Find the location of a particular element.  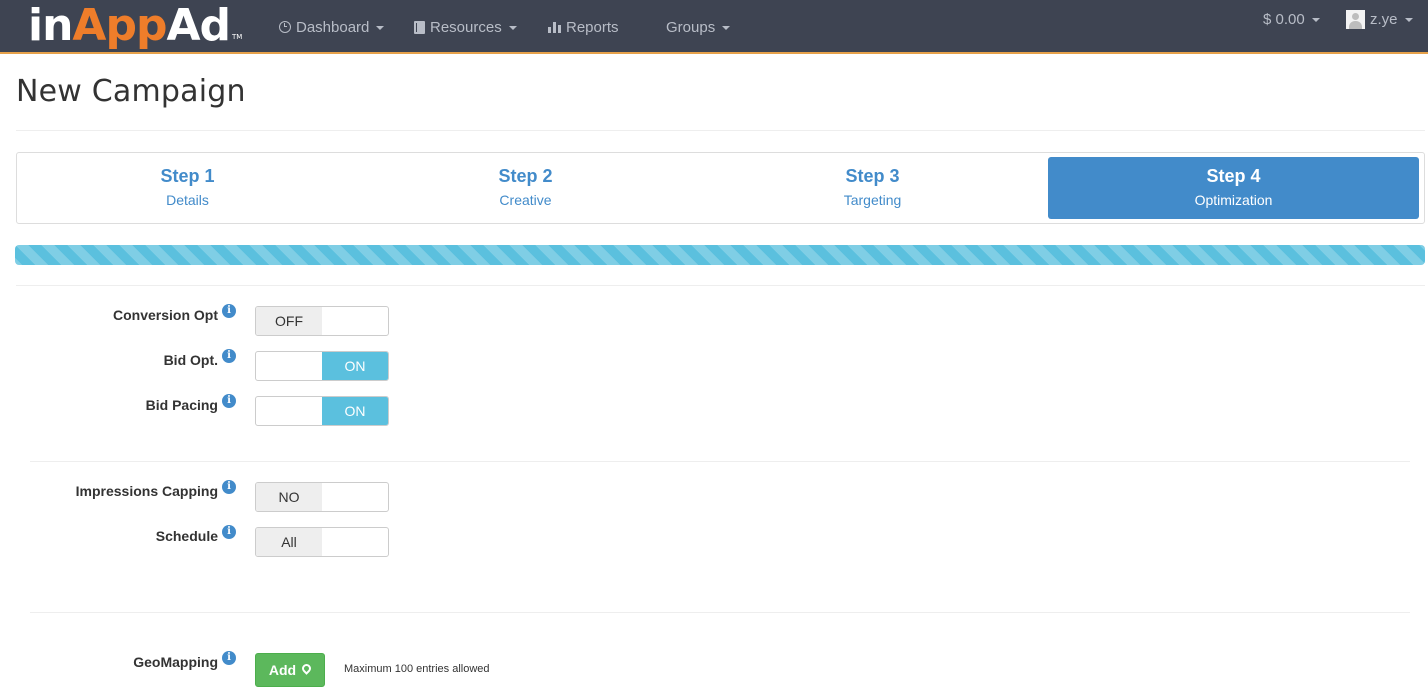

add-geomapping-button: Add is located at coordinates (290, 670).